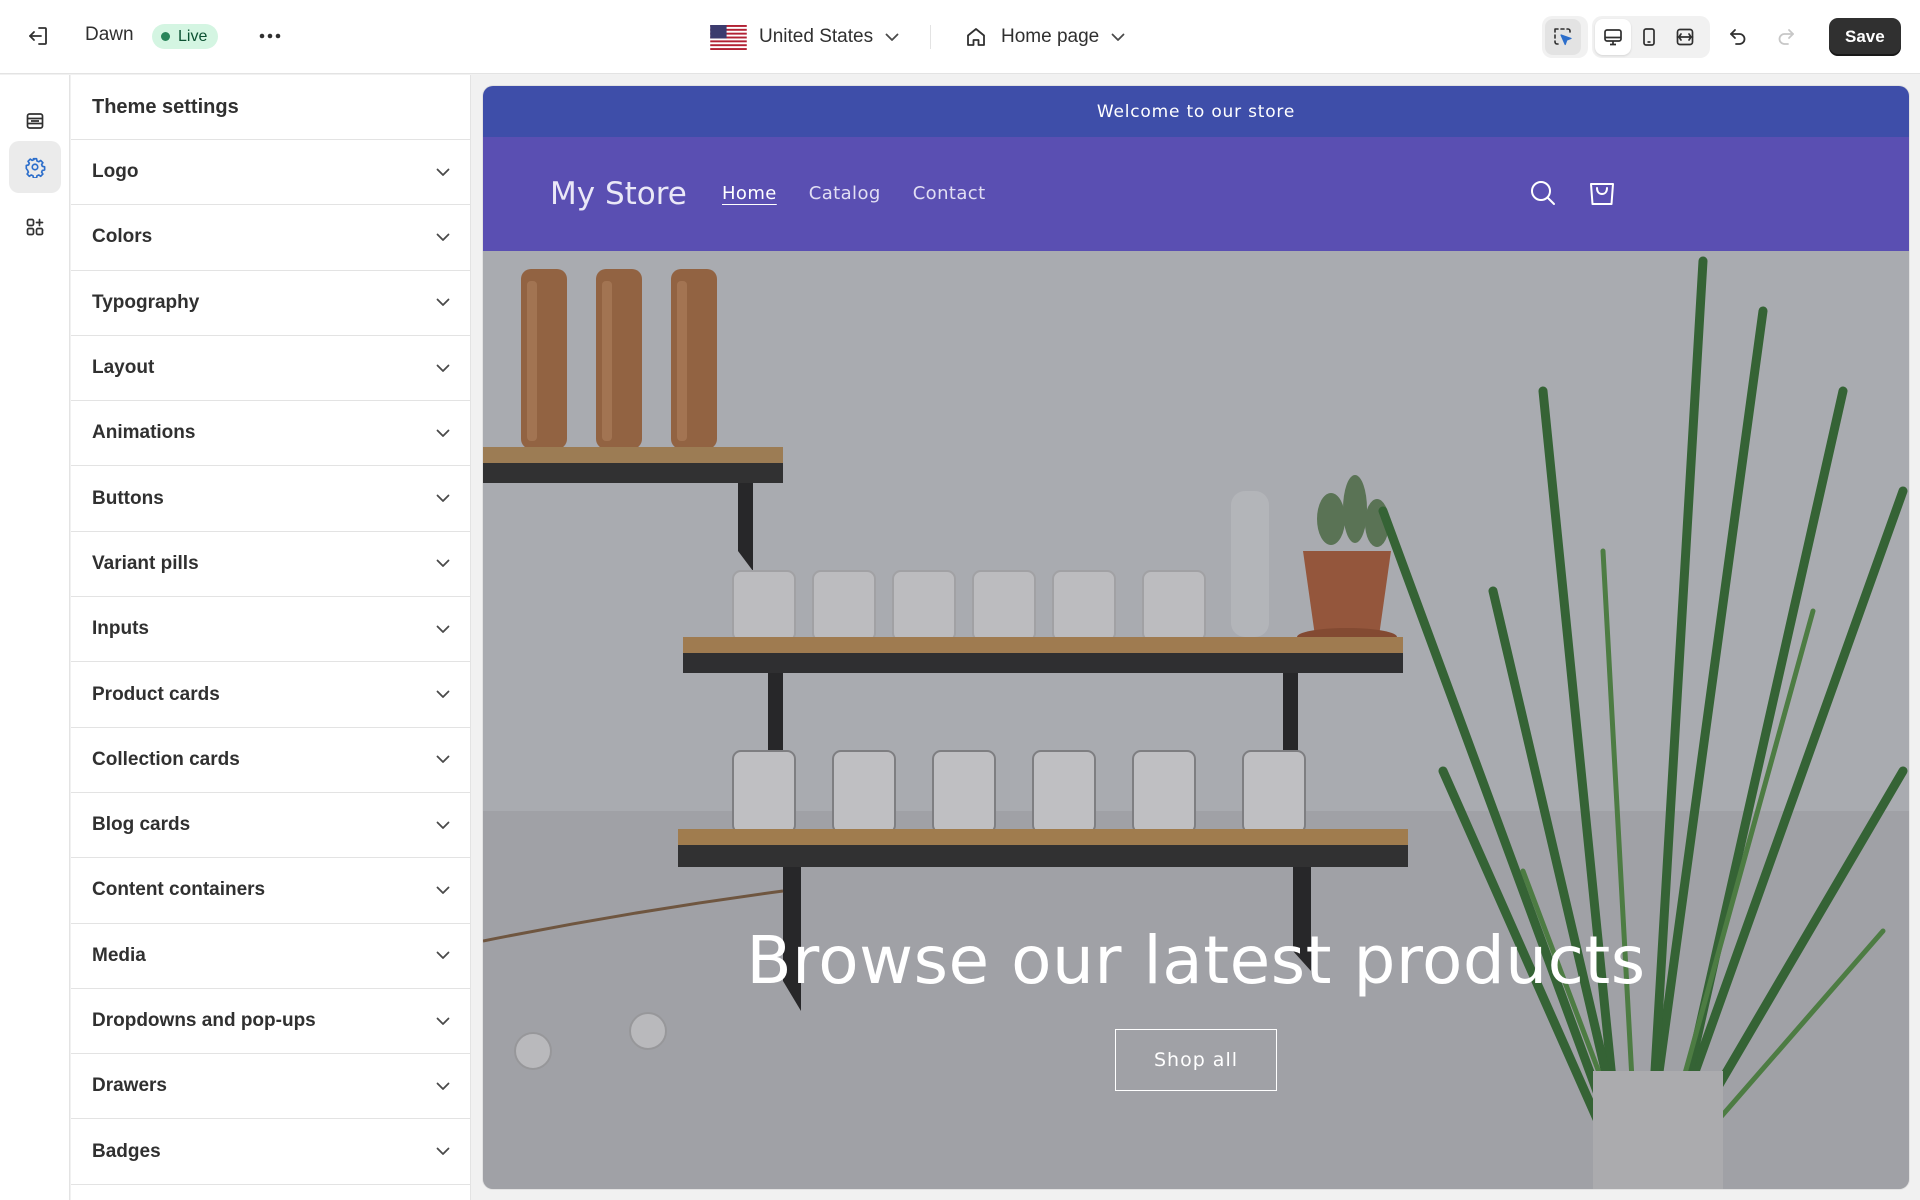 Image resolution: width=1920 pixels, height=1200 pixels. I want to click on page-selector: Home page, so click(1045, 37).